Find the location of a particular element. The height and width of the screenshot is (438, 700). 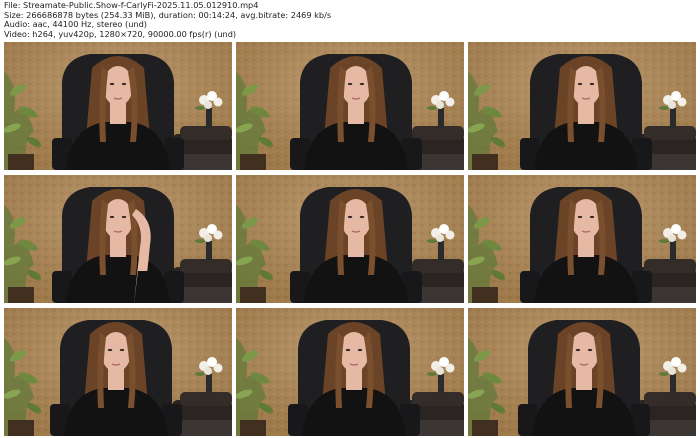

audio-info-line: Audio: aac, 44100 Hz, stereo (und) is located at coordinates (75, 25).